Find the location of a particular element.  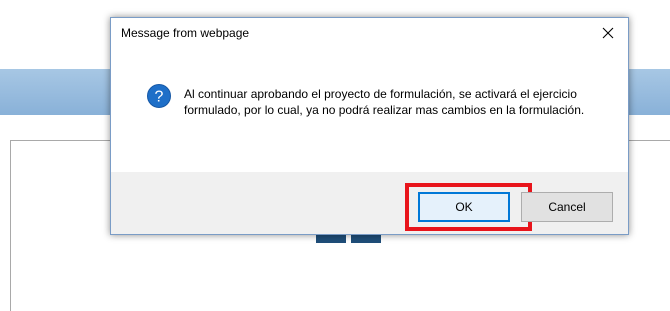

dialog-titlebar: Message from webpage is located at coordinates (369, 33).